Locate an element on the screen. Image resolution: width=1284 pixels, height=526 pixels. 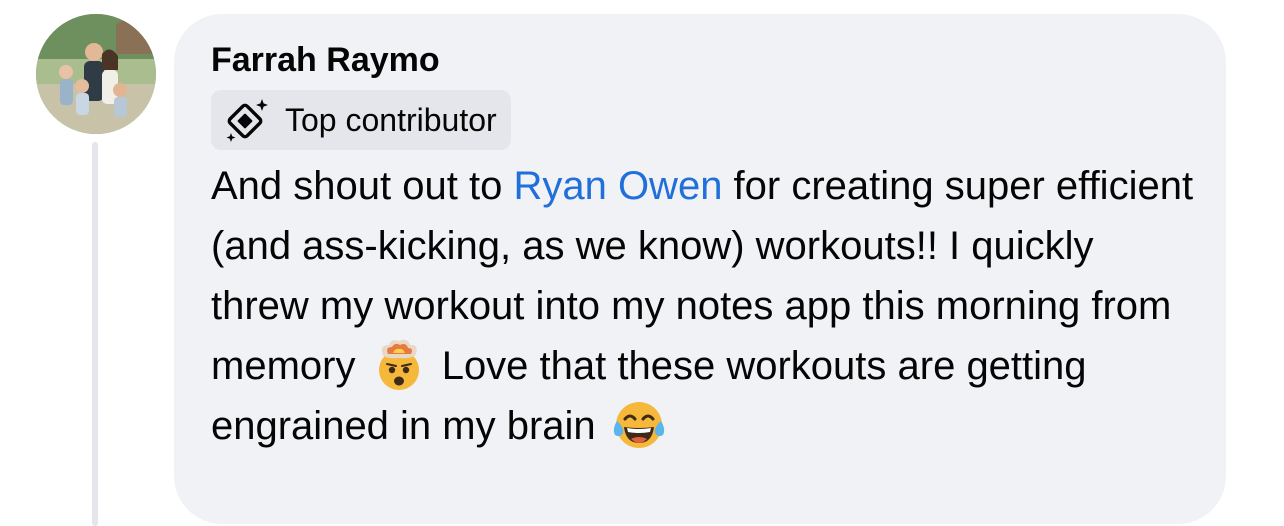
mention-link: Ryan Owen is located at coordinates (617, 186).